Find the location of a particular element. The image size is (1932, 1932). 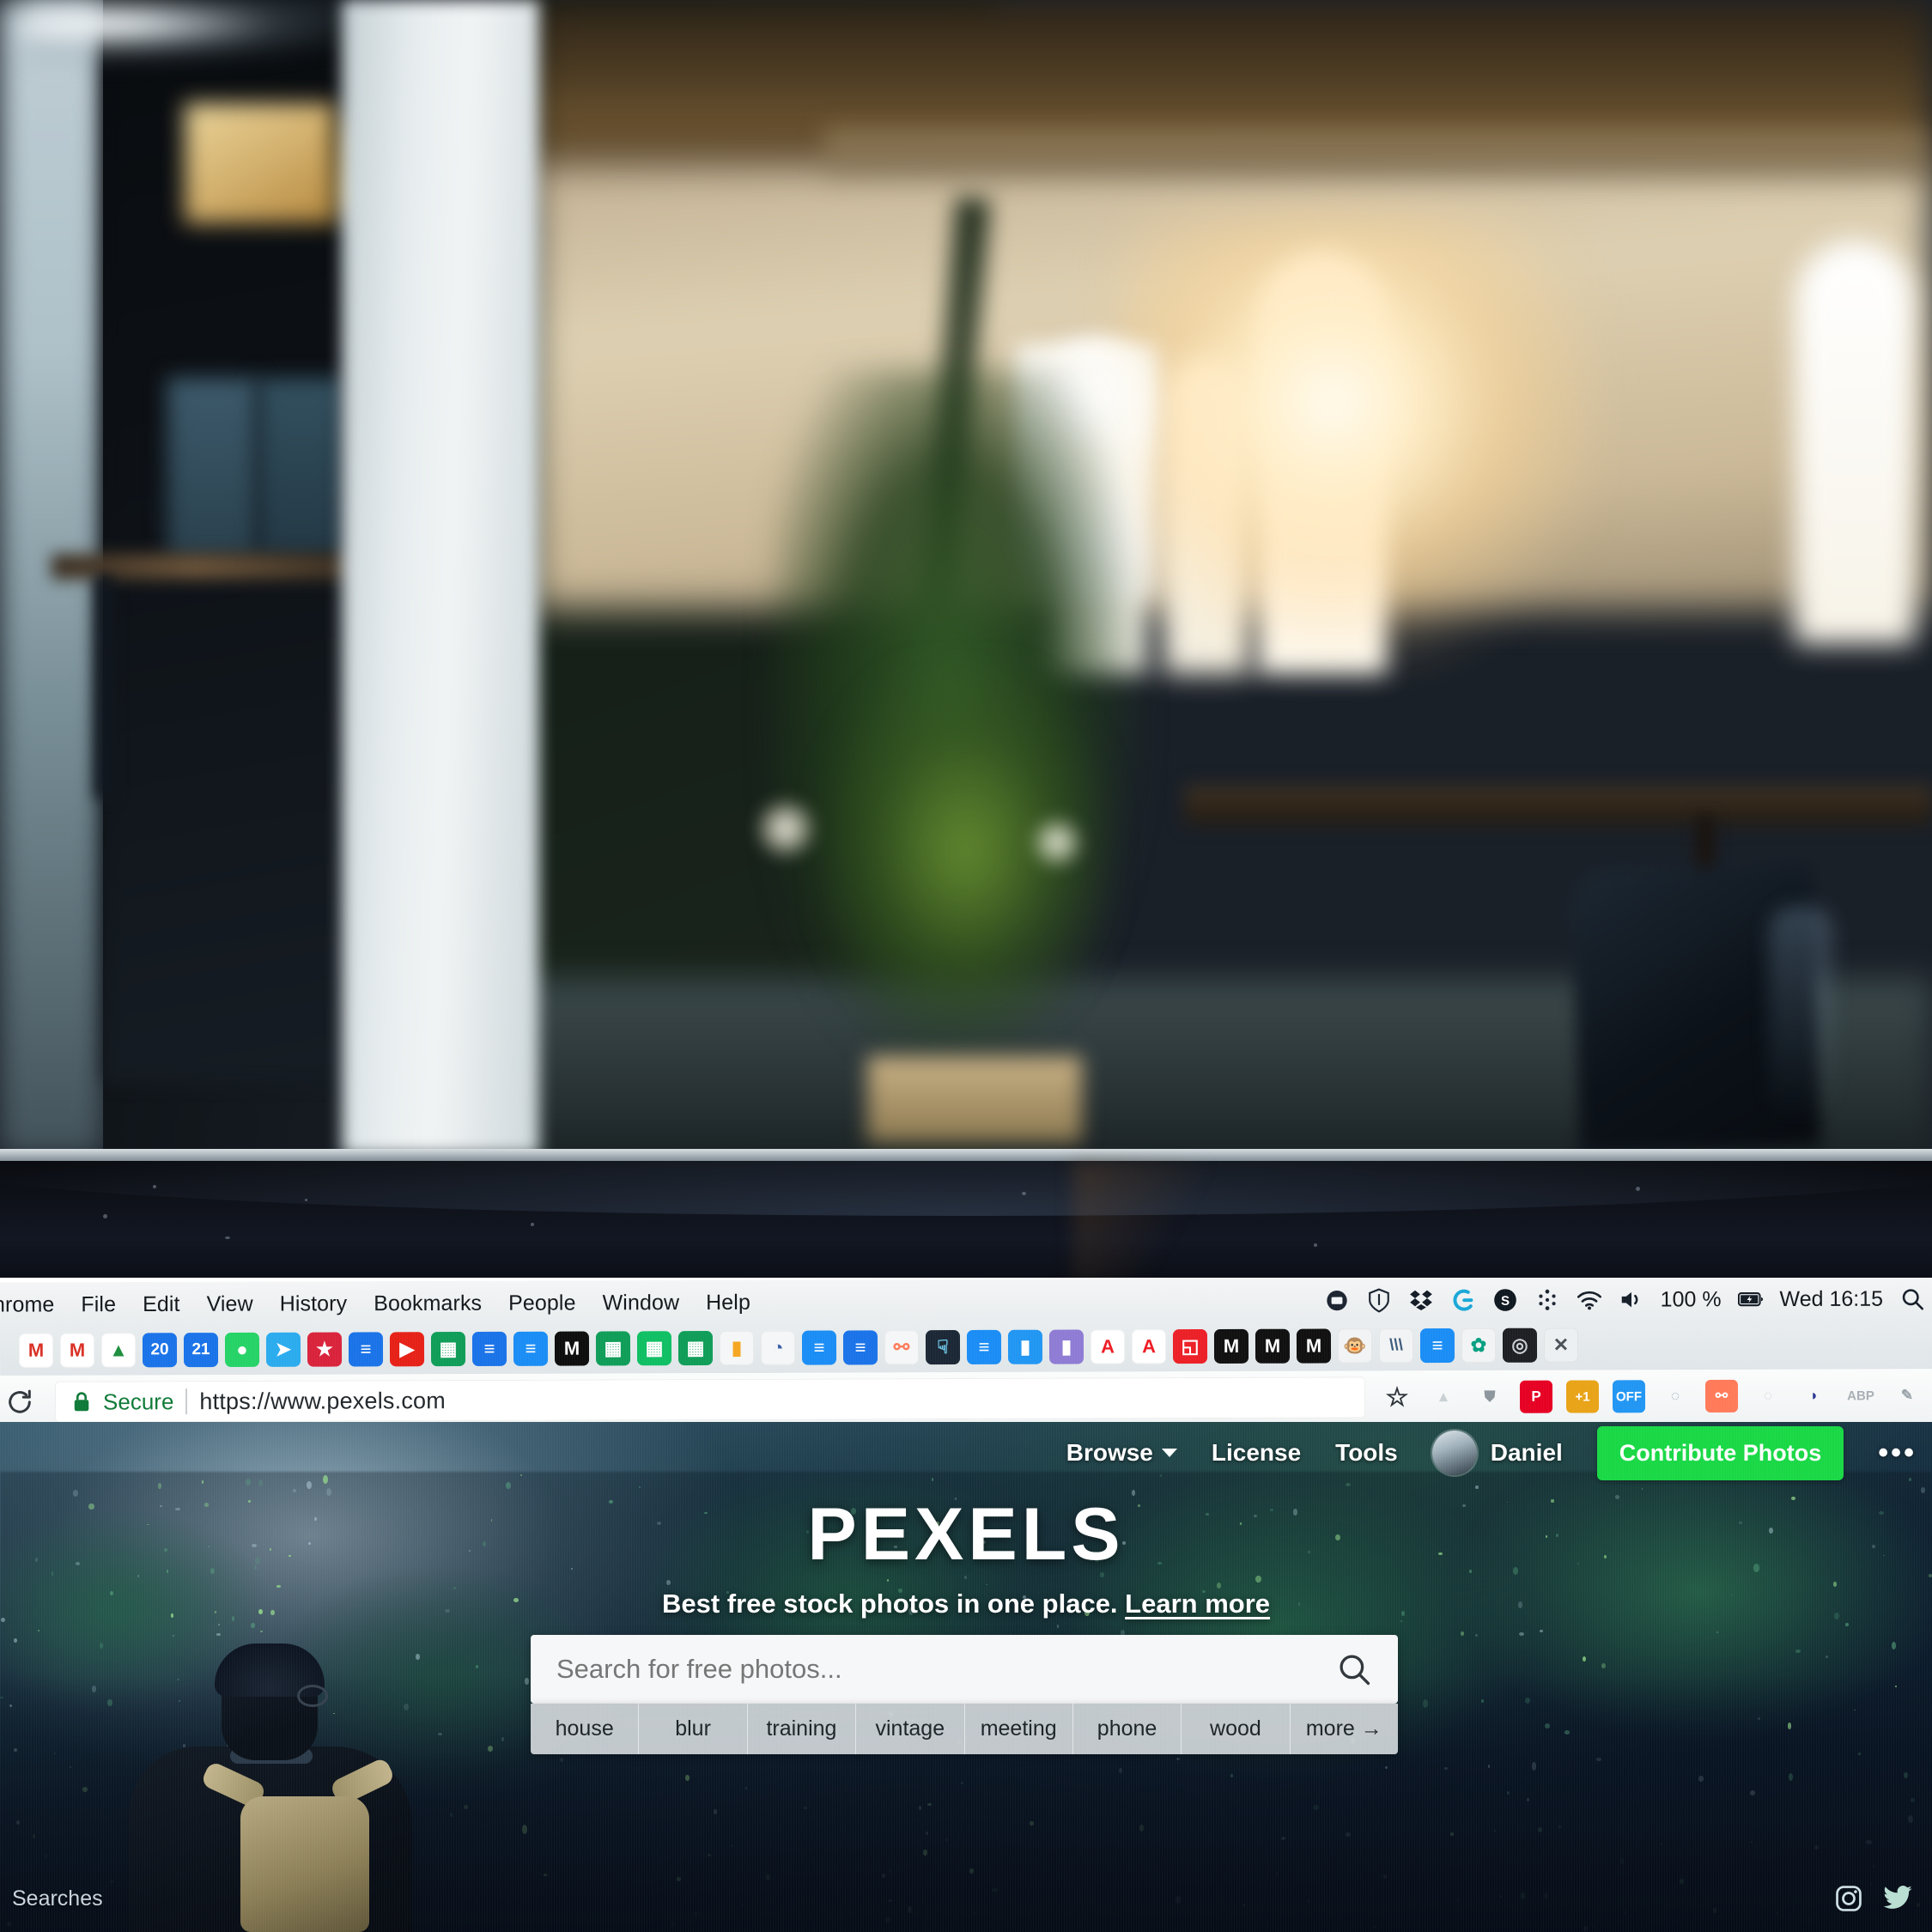

adobe-2-bookmark: A is located at coordinates (1149, 1346).